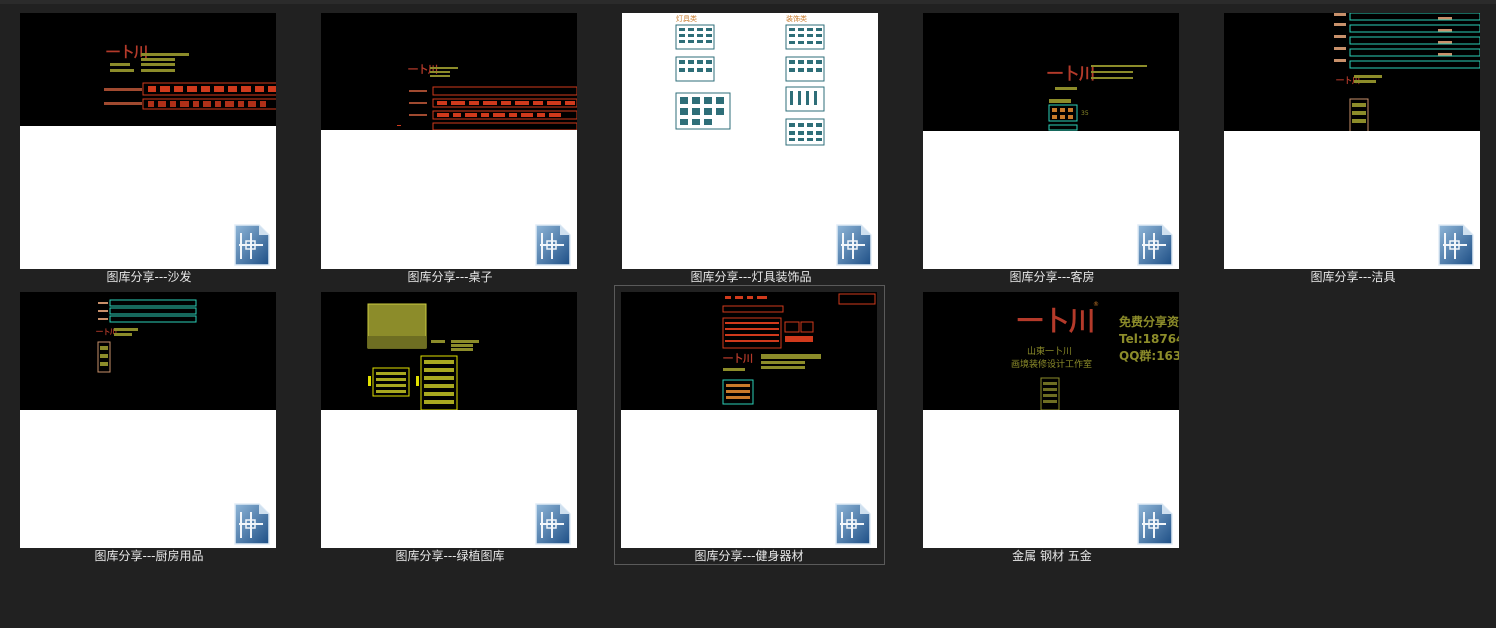 This screenshot has width=1496, height=628. Describe the element at coordinates (751, 277) in the screenshot. I see `file-name-label: 图库分享---灯具装饰品` at that location.